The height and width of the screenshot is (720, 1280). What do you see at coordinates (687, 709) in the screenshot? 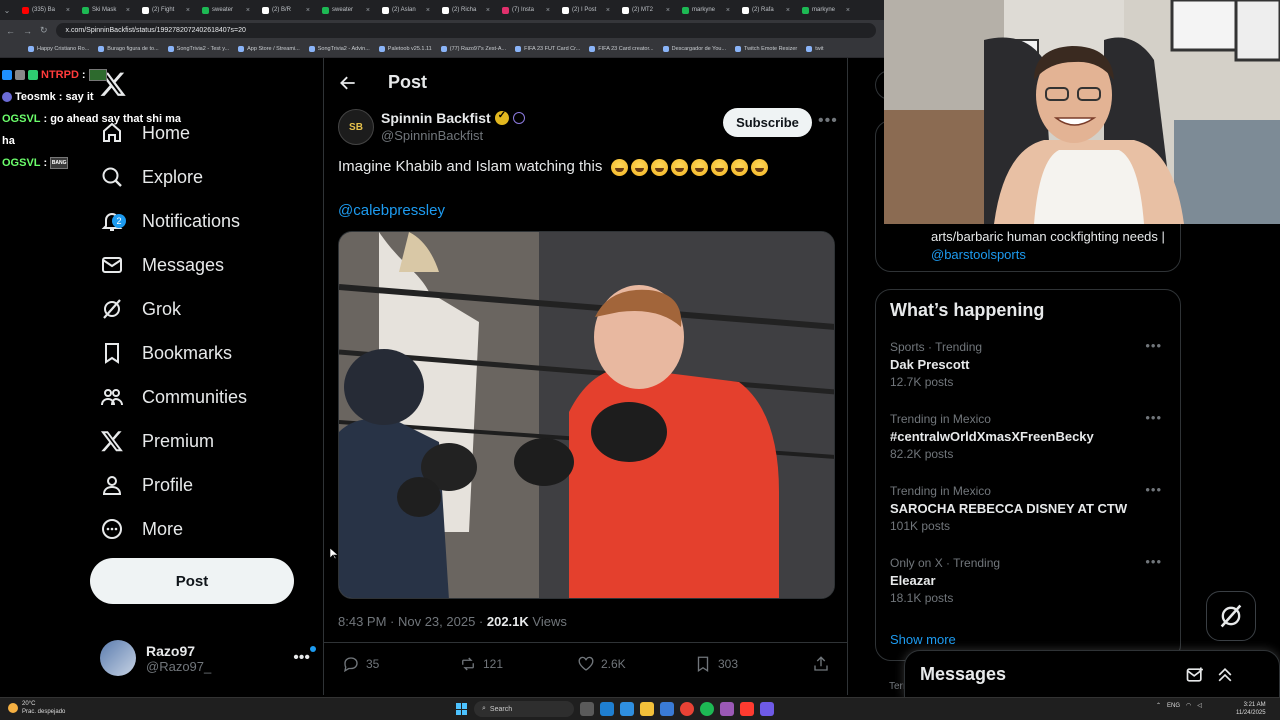
I see `chrome-icon` at bounding box center [687, 709].